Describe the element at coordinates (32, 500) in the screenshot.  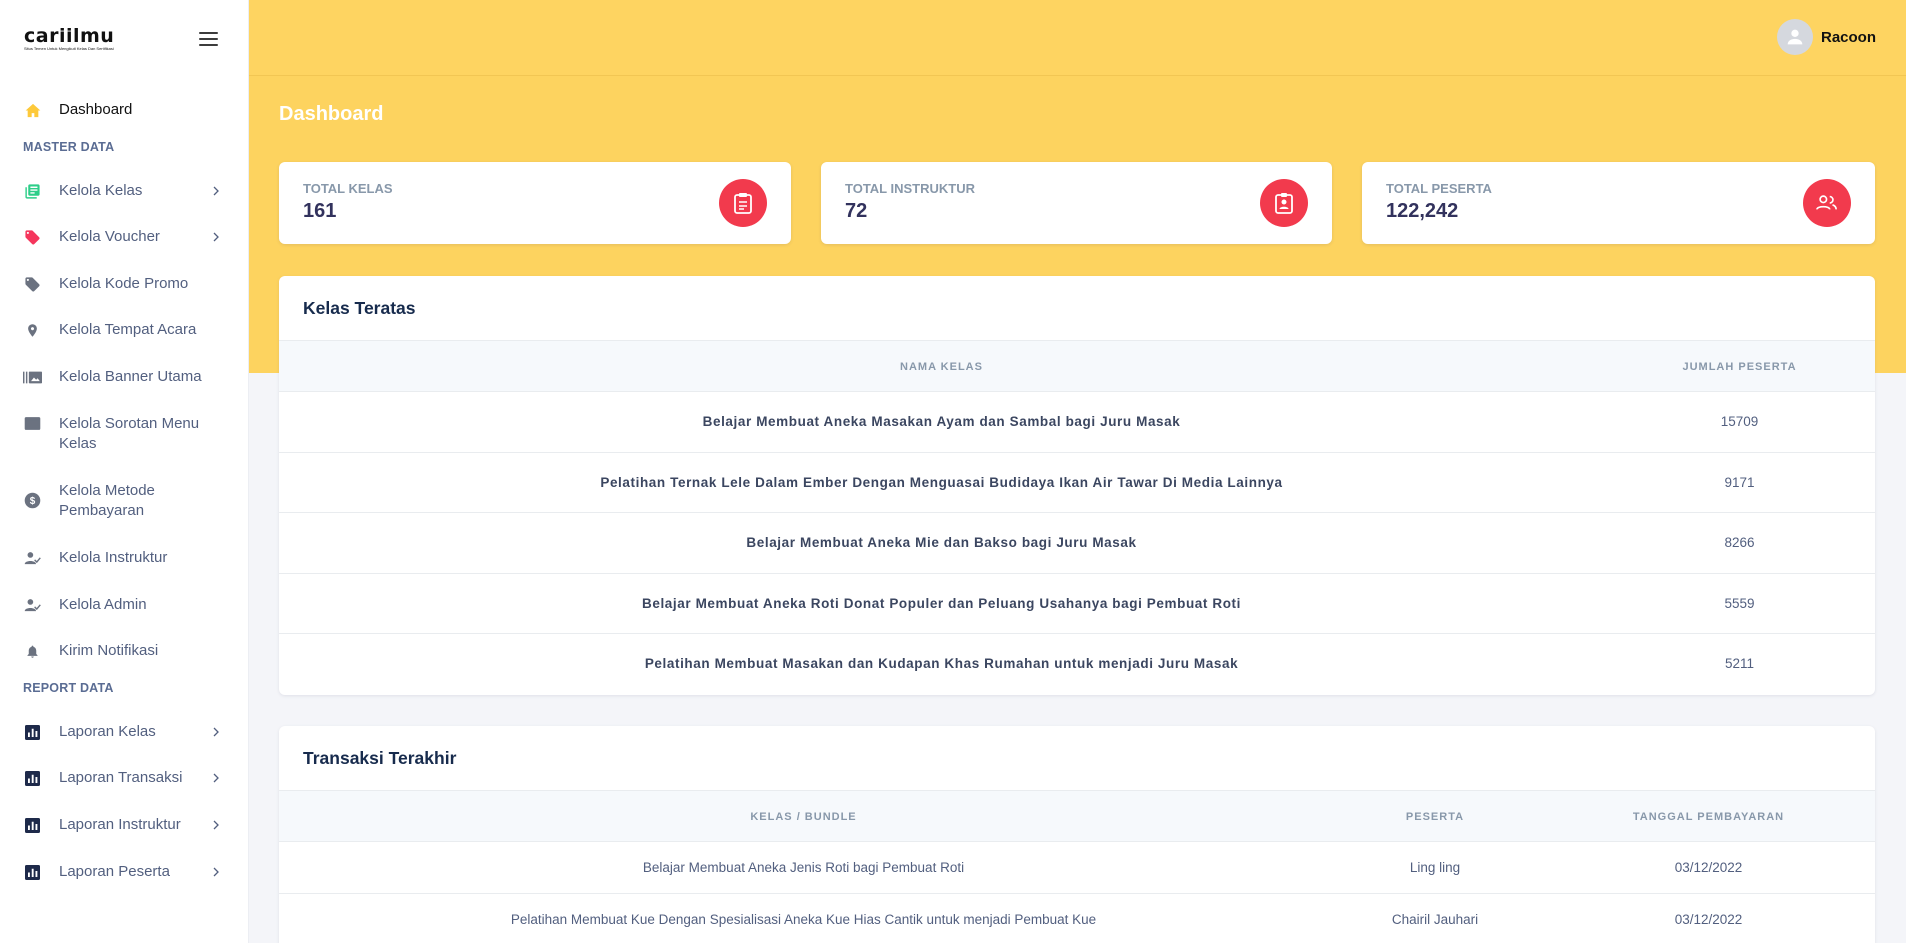
I see `dollar-icon: $` at that location.